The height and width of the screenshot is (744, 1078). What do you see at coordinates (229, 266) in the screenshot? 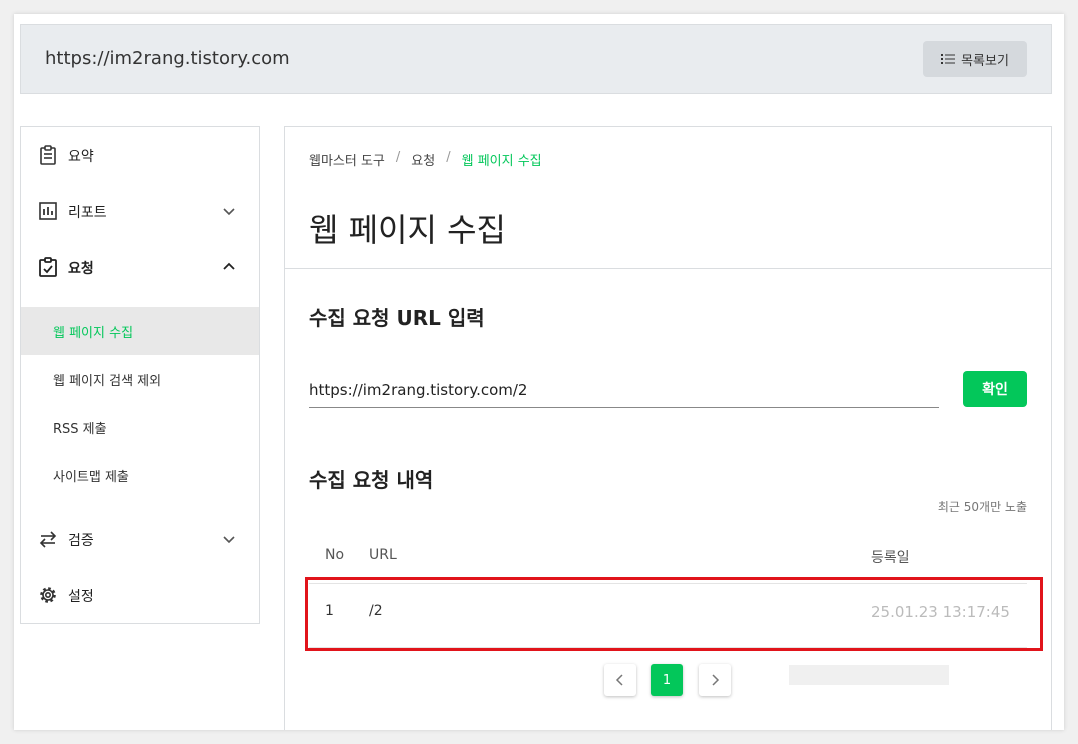
I see `chevron-up-icon` at bounding box center [229, 266].